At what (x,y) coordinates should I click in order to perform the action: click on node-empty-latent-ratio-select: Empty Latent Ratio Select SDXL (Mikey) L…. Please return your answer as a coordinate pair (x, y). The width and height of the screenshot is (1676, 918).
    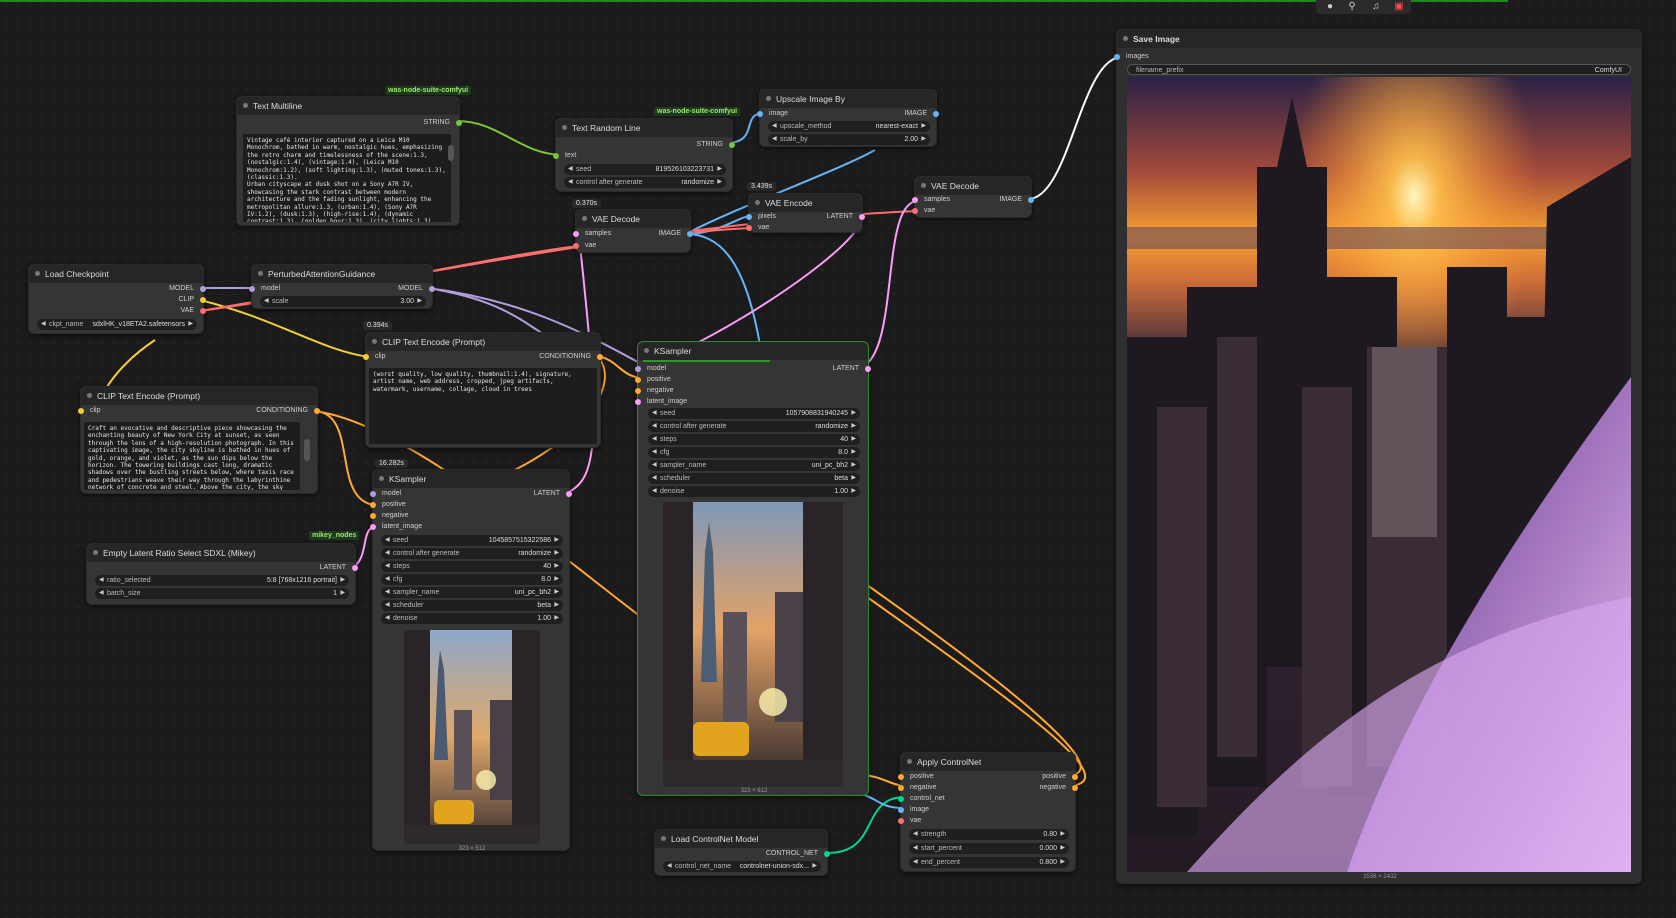
    Looking at the image, I should click on (222, 574).